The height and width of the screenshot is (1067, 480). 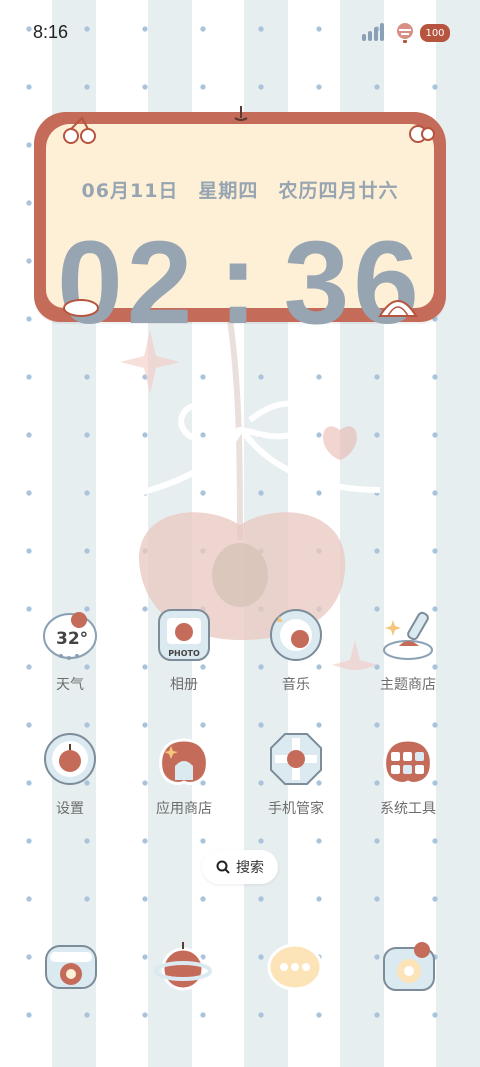 I want to click on photo-badge-text: PHOTO, so click(x=184, y=653).